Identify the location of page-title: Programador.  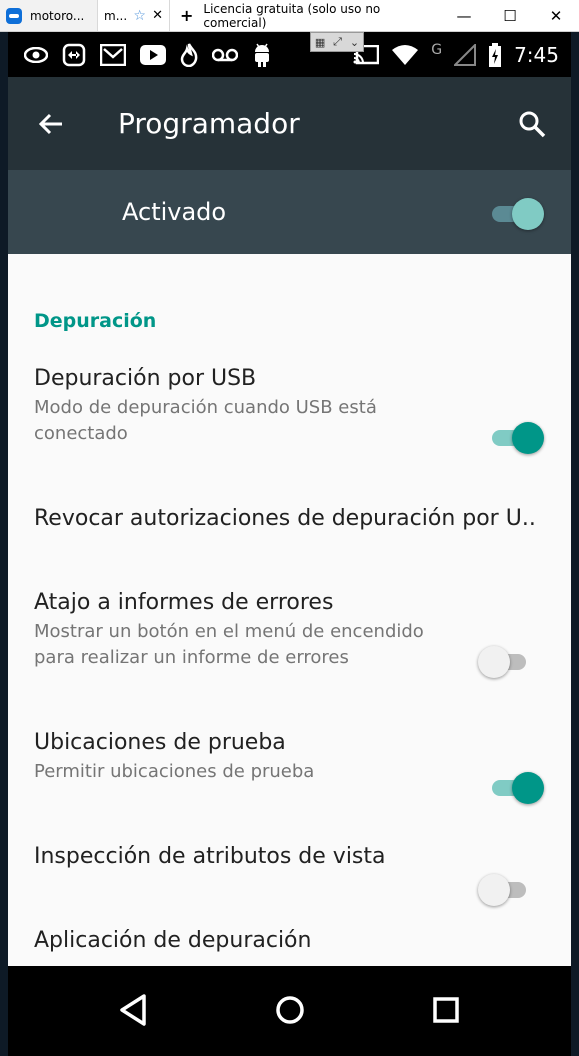
(209, 123).